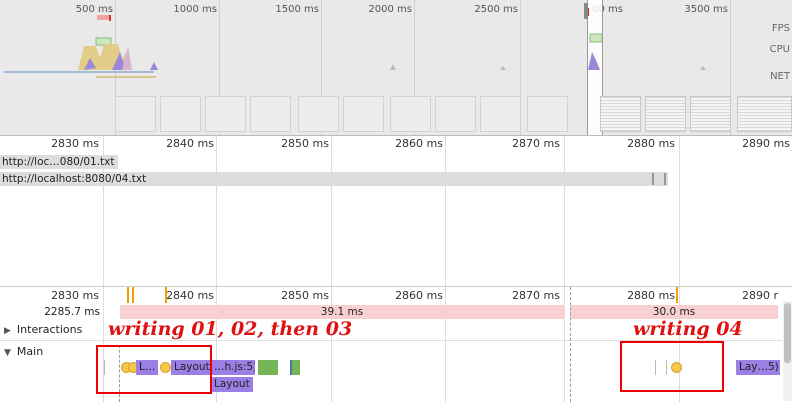 This screenshot has height=402, width=792. I want to click on overview-tick: 1500 ms, so click(297, 9).